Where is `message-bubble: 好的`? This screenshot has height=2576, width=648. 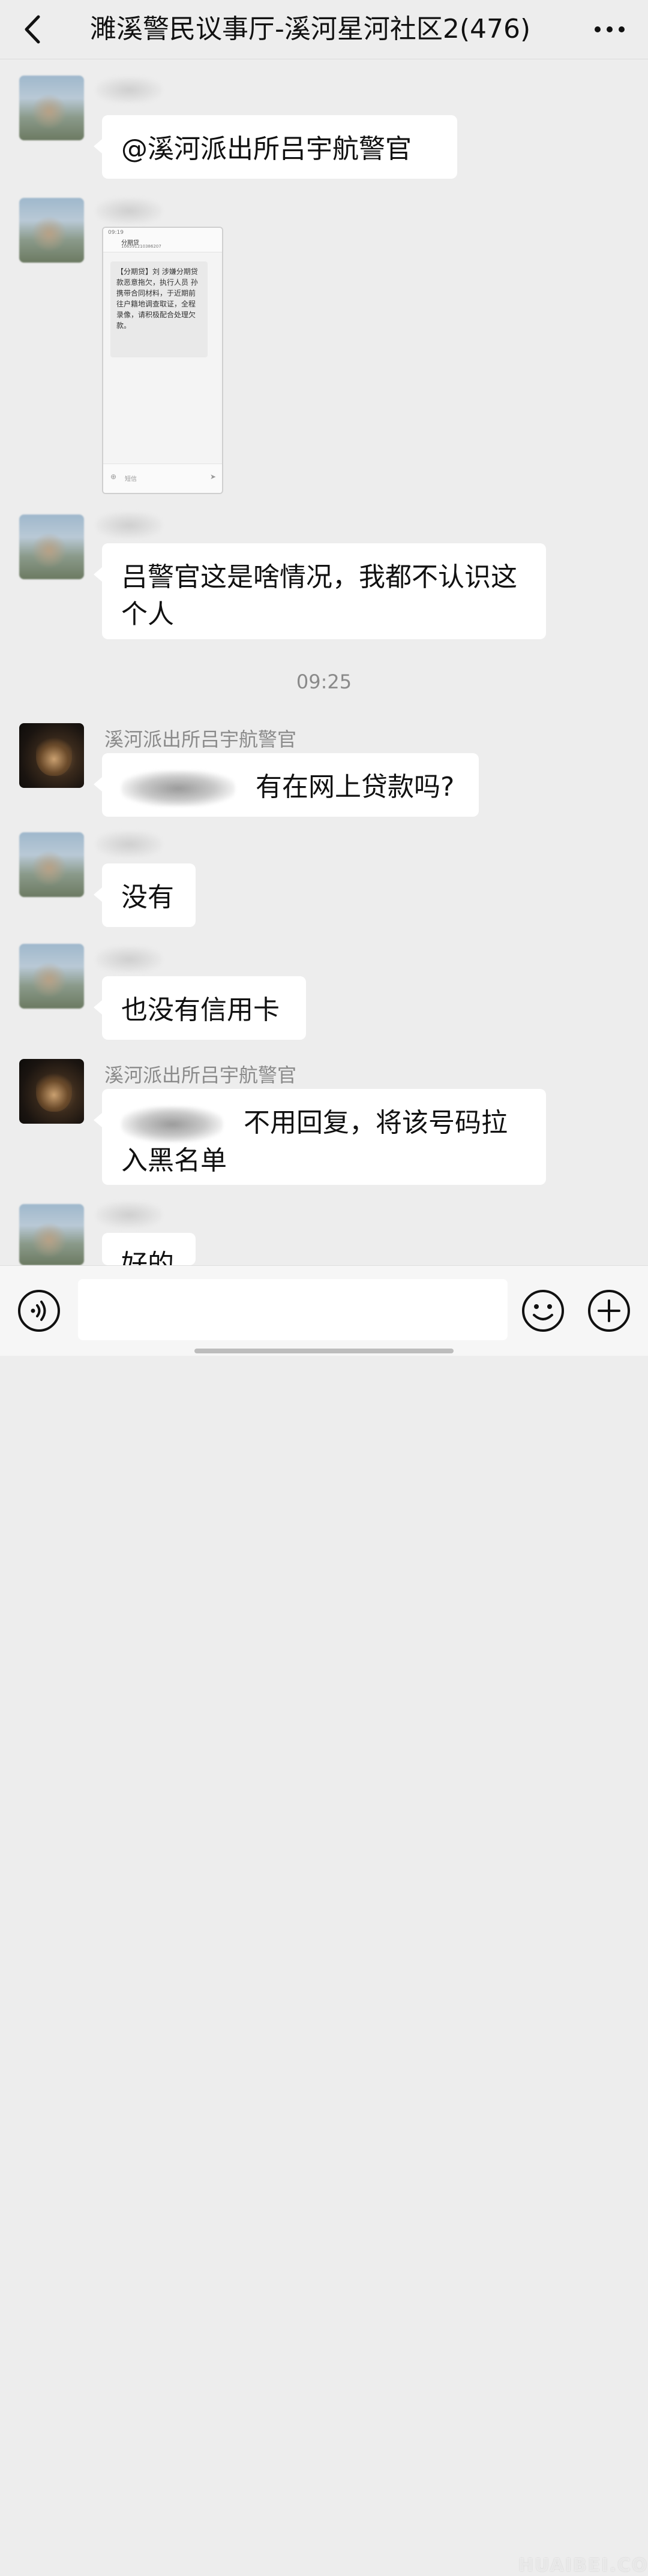 message-bubble: 好的 is located at coordinates (149, 1249).